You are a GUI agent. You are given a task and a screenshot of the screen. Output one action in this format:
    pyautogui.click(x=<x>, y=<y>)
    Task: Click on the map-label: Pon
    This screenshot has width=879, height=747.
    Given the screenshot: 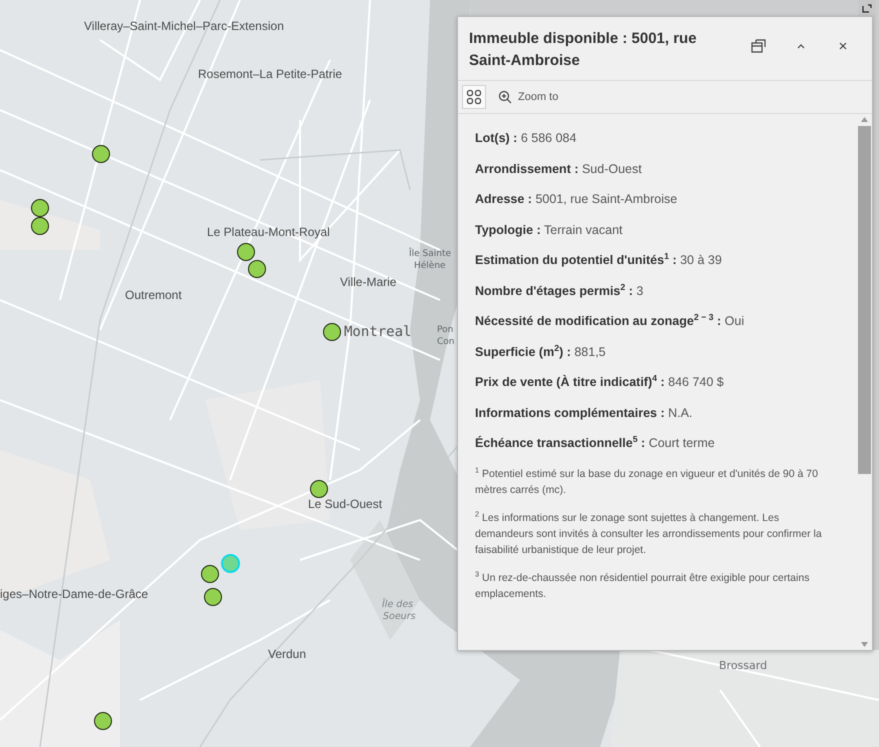 What is the action you would take?
    pyautogui.click(x=445, y=330)
    